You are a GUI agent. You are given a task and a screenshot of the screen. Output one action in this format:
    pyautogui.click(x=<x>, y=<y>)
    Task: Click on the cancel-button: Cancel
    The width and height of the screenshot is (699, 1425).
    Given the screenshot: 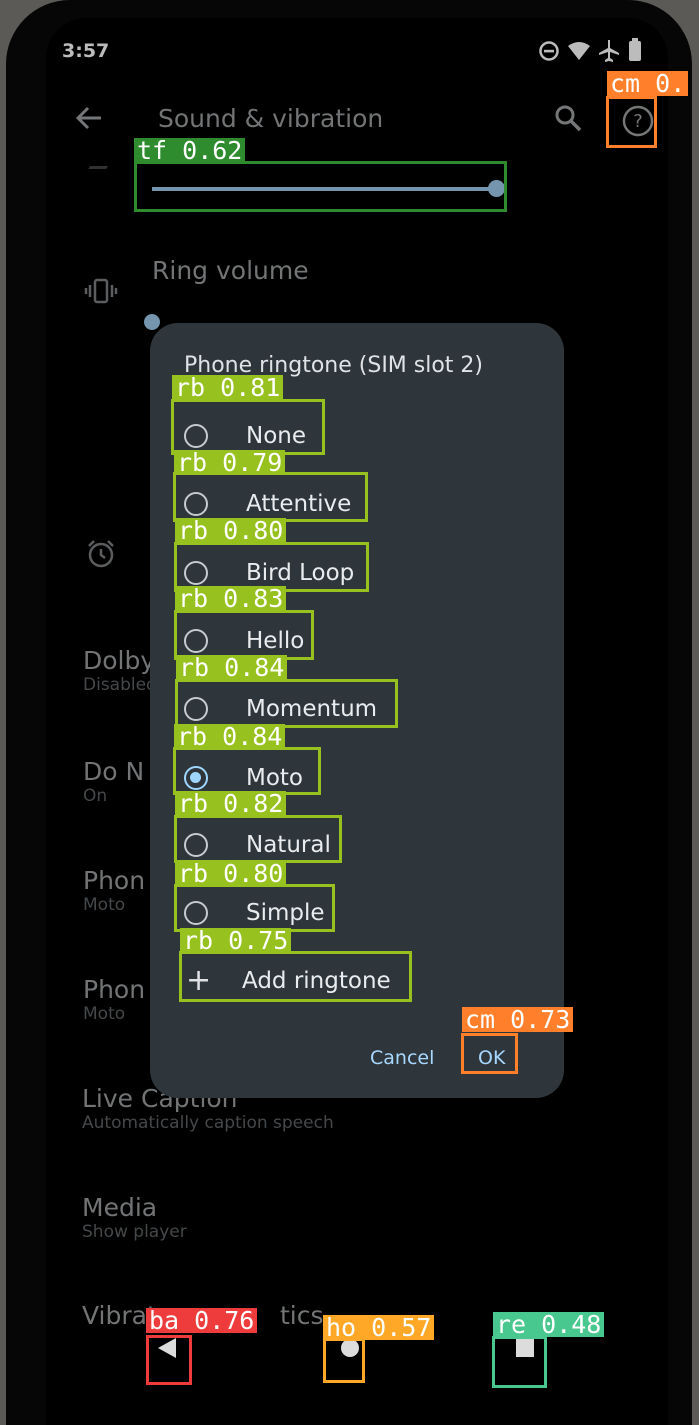 What is the action you would take?
    pyautogui.click(x=402, y=1058)
    